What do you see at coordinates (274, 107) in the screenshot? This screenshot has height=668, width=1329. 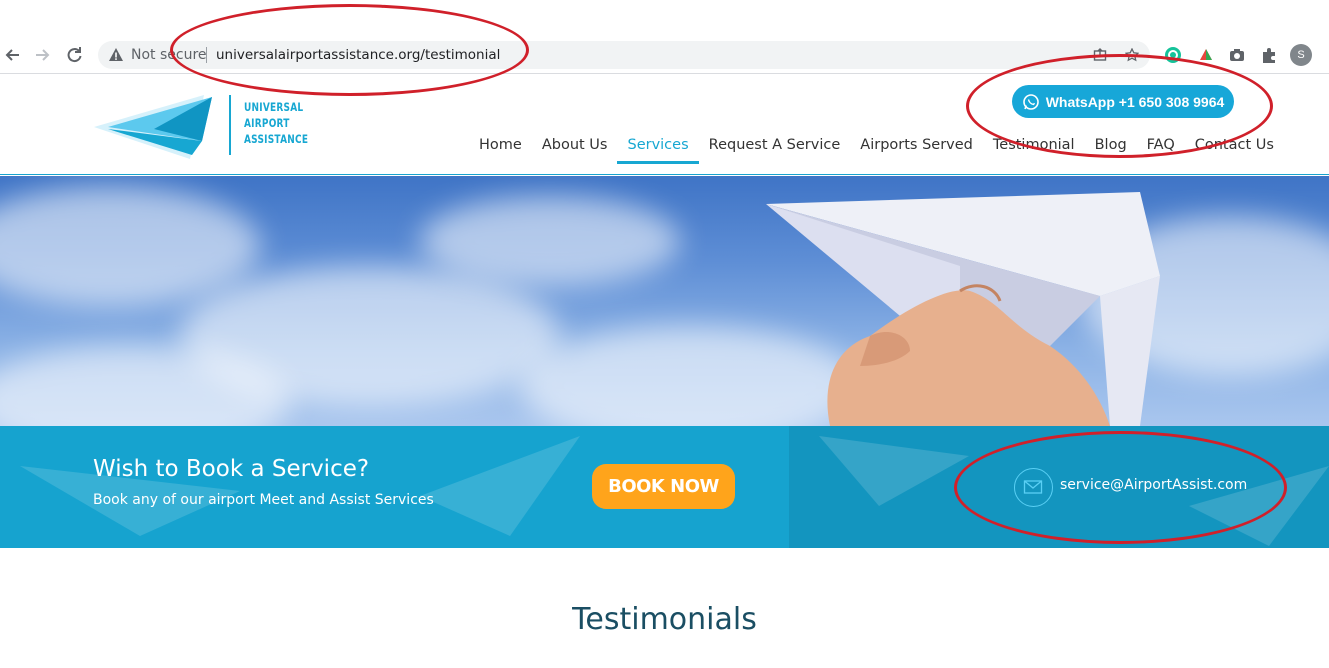 I see `logo-line-1: UNIVERSAL` at bounding box center [274, 107].